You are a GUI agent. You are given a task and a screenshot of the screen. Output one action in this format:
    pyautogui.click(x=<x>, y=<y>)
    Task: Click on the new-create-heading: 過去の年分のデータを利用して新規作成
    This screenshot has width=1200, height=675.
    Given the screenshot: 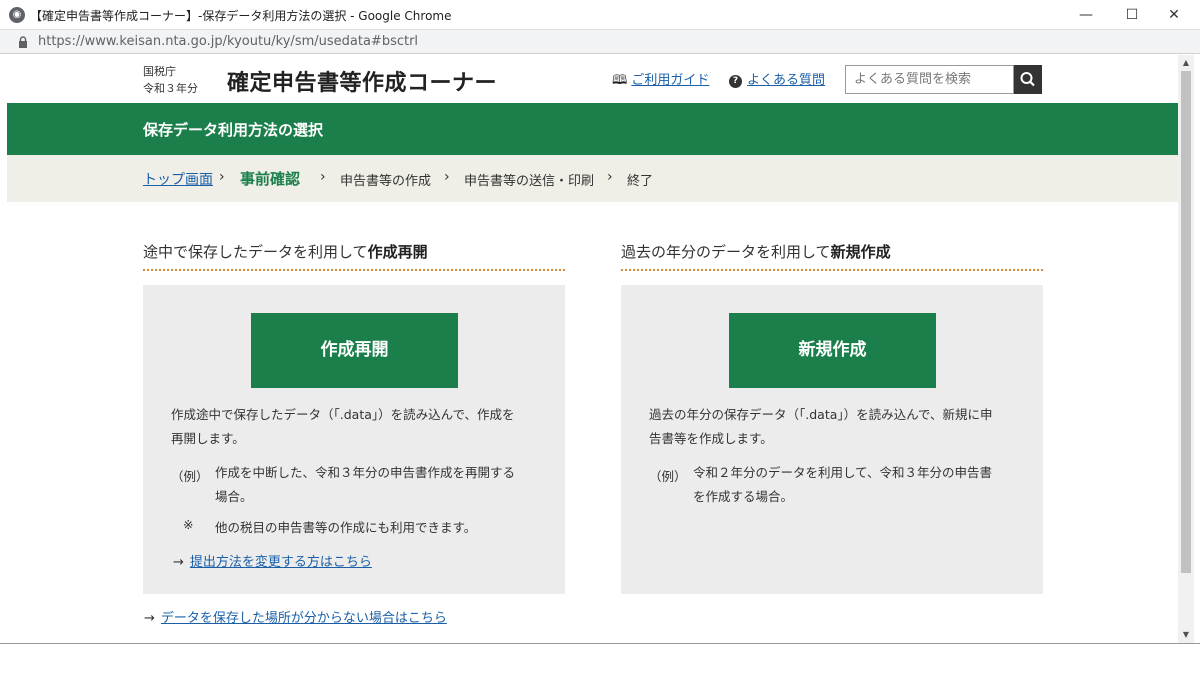 What is the action you would take?
    pyautogui.click(x=756, y=251)
    